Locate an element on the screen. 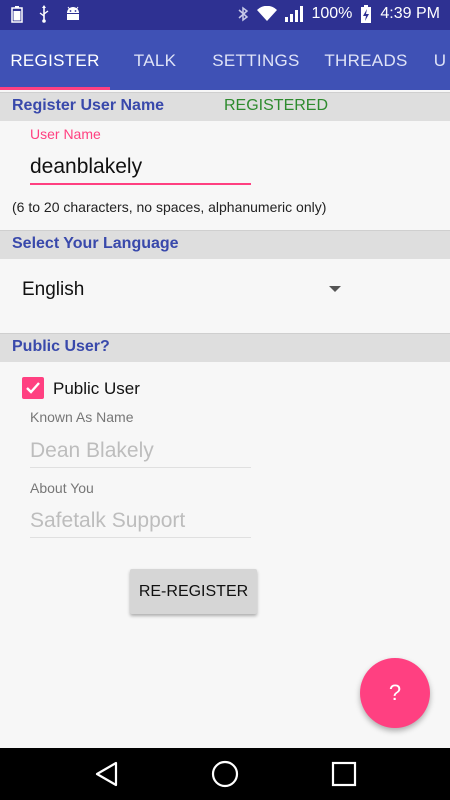  known-as-input is located at coordinates (140, 451).